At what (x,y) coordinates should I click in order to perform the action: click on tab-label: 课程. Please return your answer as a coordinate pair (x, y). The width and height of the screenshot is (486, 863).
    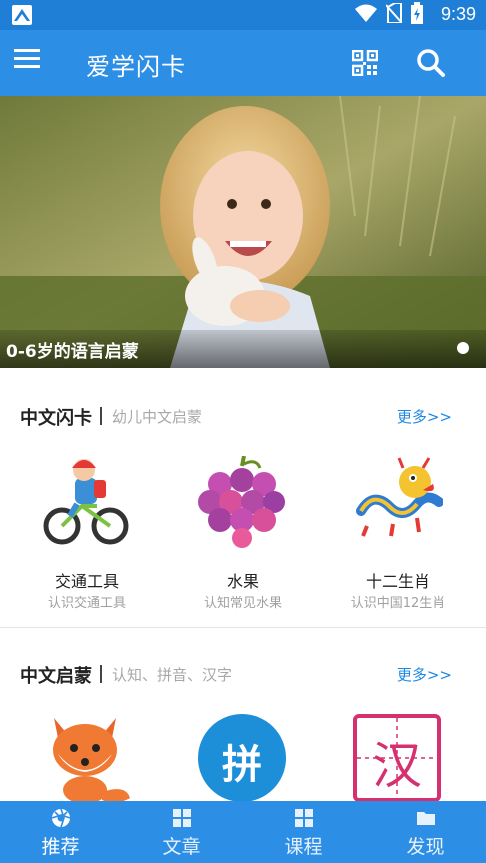
    Looking at the image, I should click on (303, 847).